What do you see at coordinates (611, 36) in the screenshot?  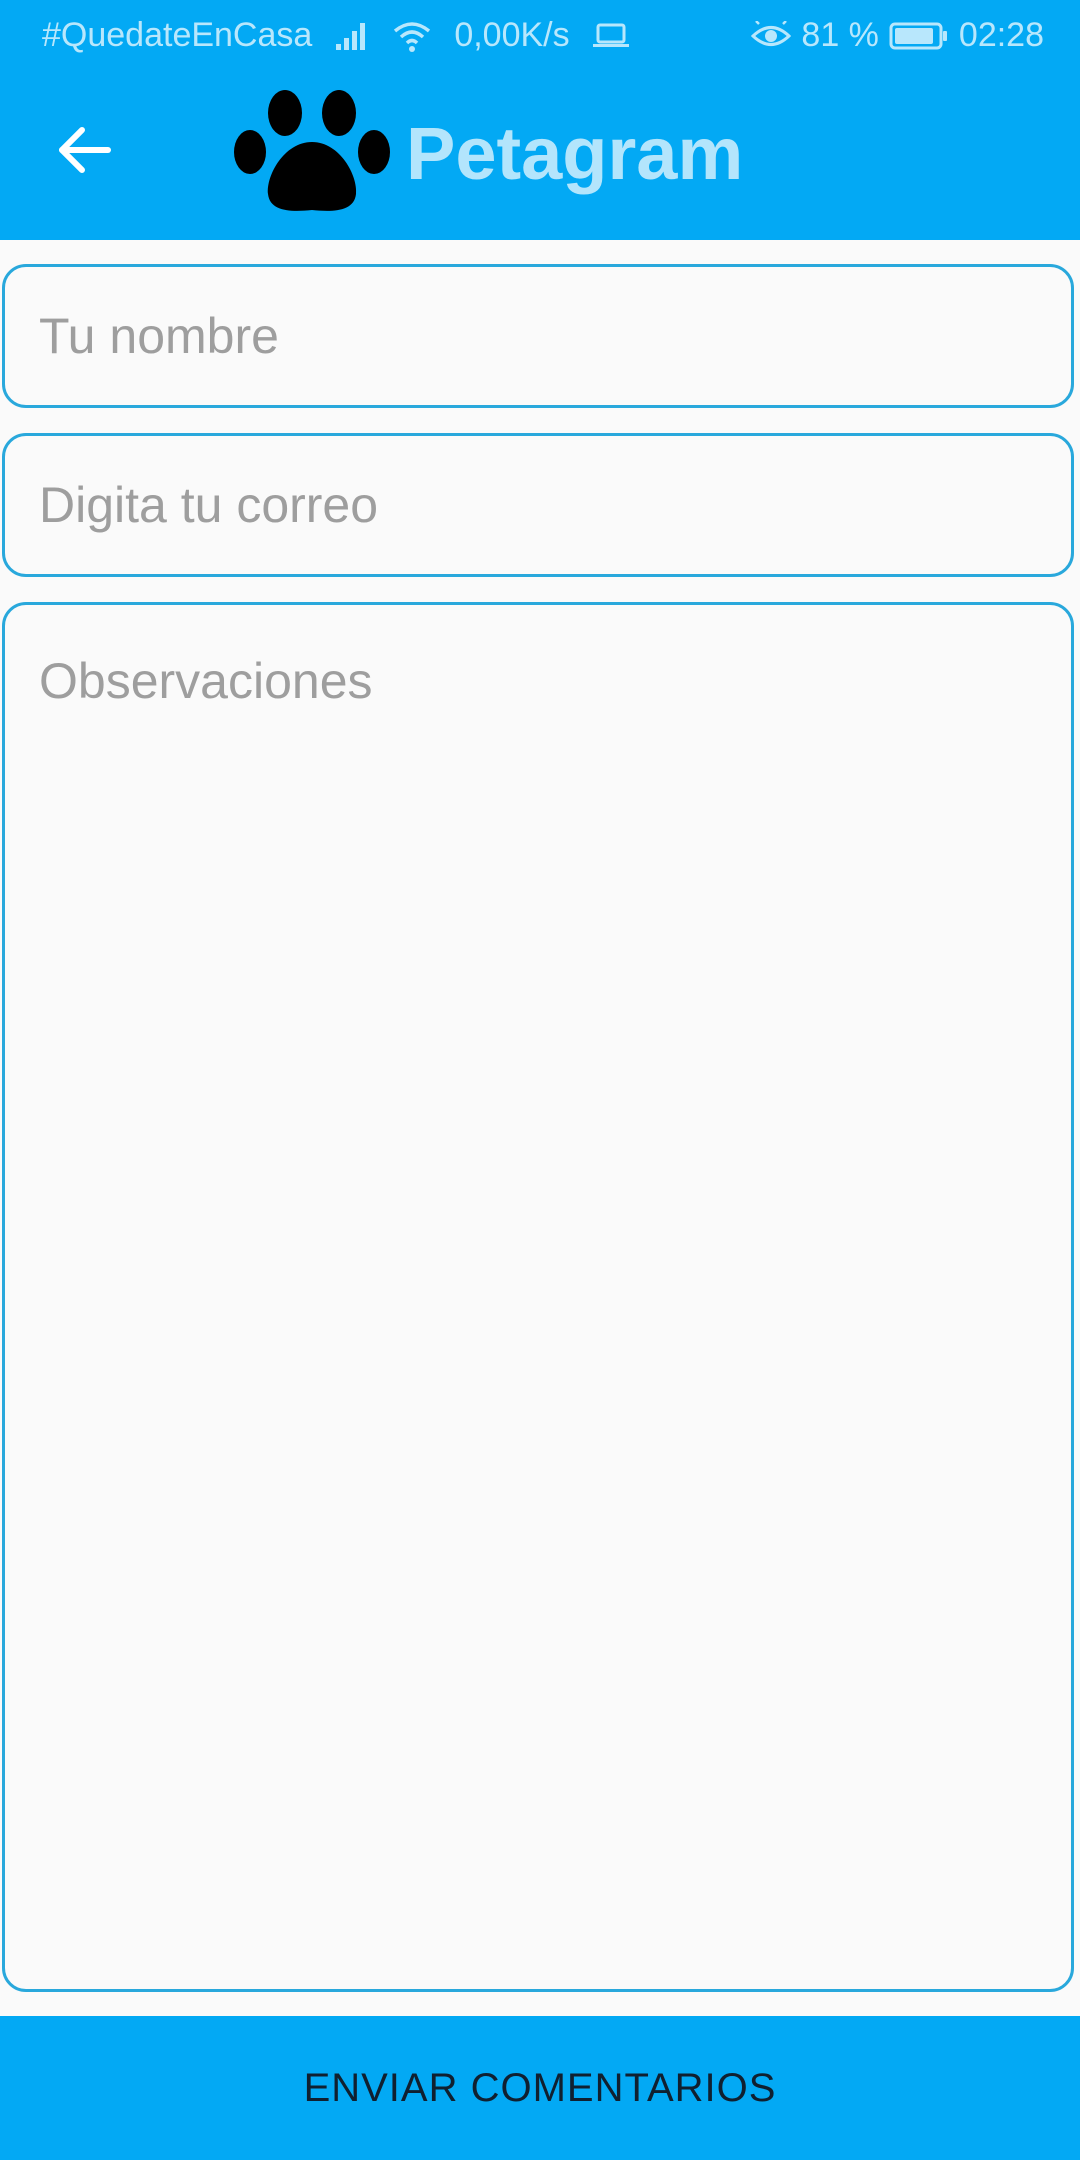 I see `laptop-icon` at bounding box center [611, 36].